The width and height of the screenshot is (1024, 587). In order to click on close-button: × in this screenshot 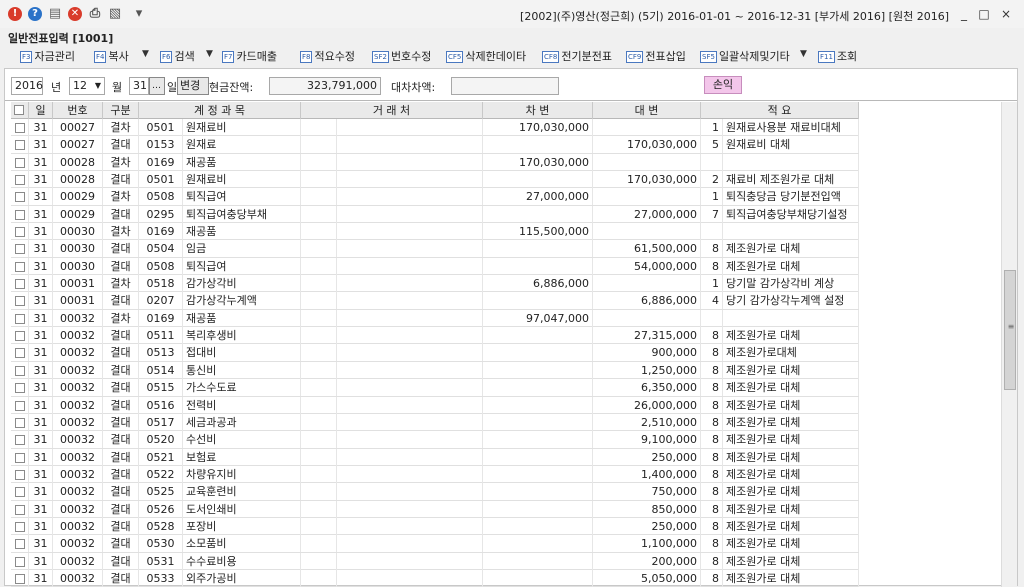, I will do `click(1006, 14)`.